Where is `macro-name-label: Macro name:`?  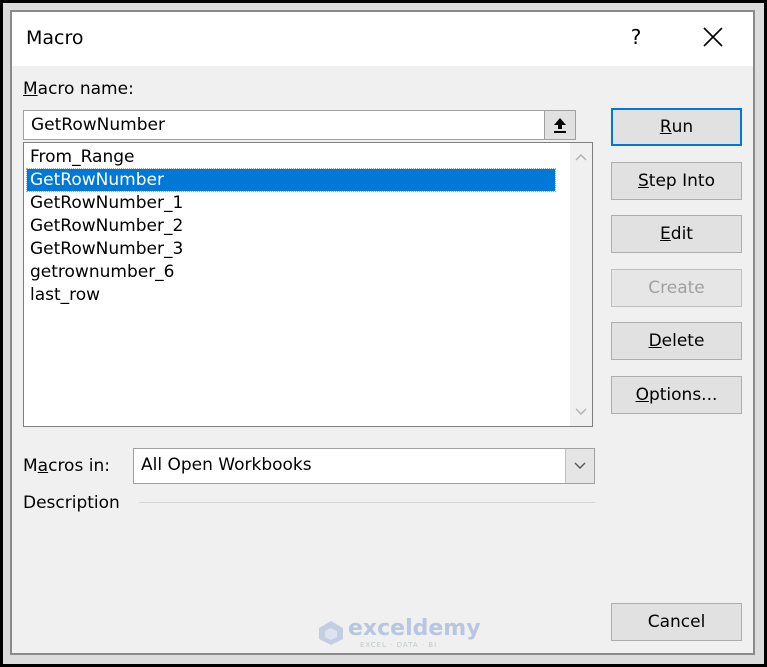 macro-name-label: Macro name: is located at coordinates (78, 89).